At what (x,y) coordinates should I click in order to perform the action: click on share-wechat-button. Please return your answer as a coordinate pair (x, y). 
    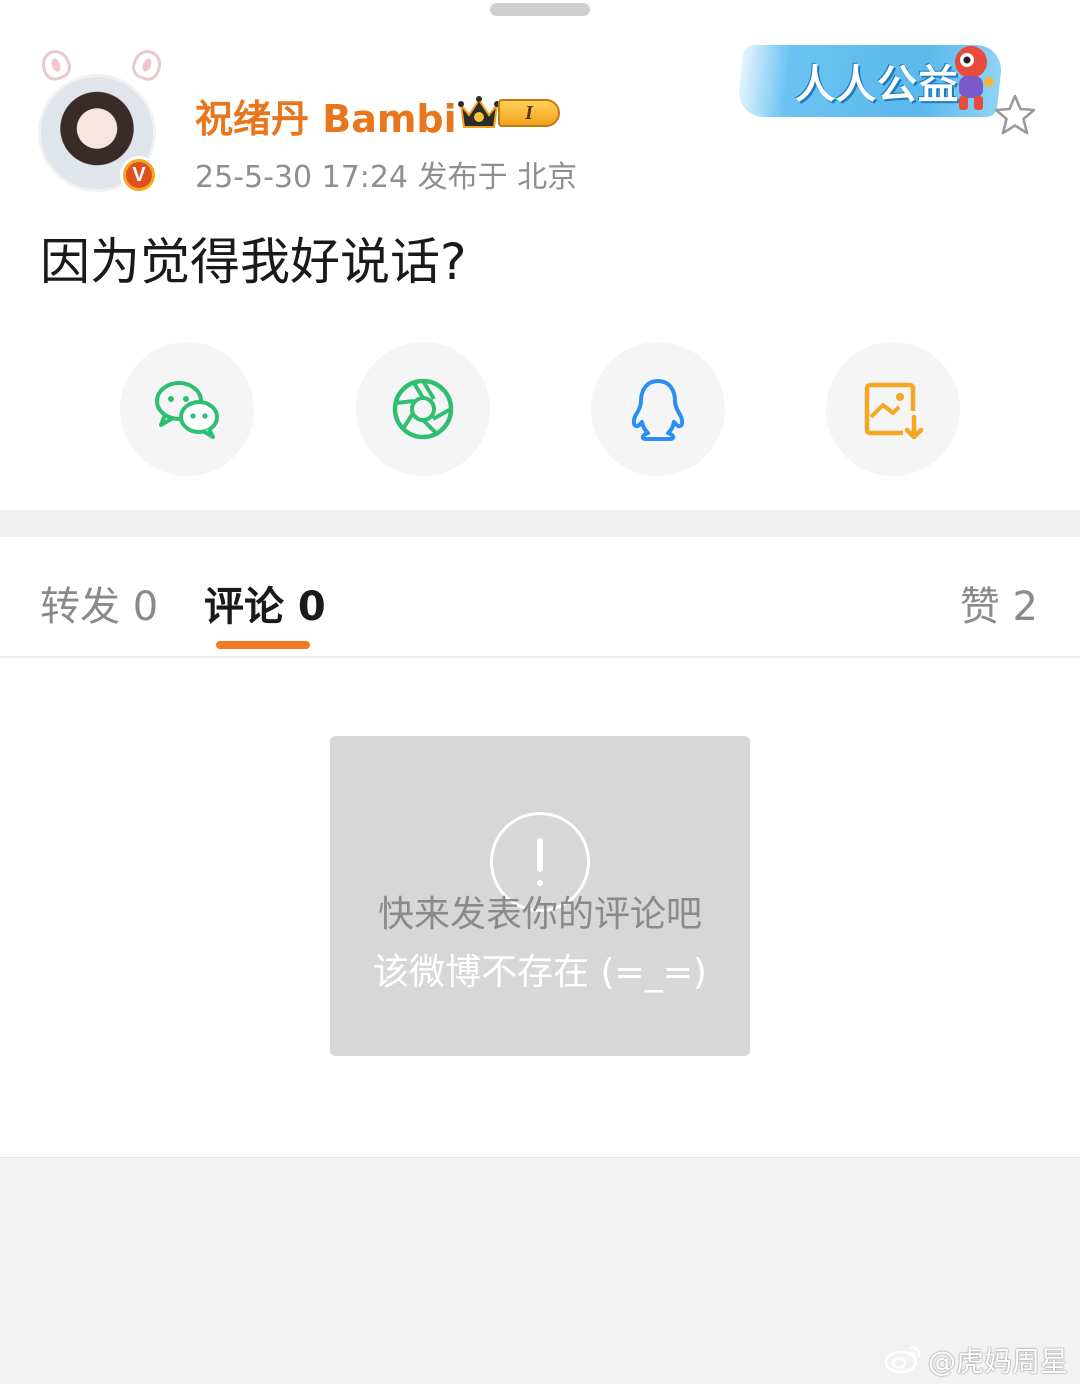
    Looking at the image, I should click on (187, 409).